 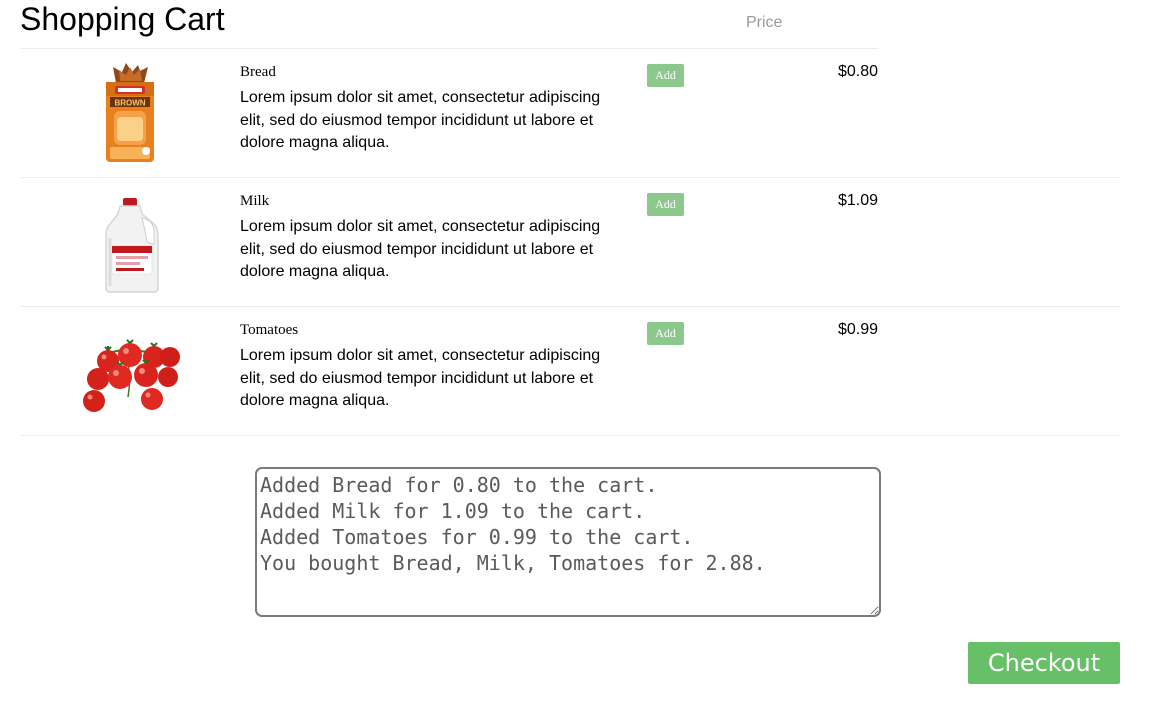 I want to click on product-name: Tomatoes, so click(x=269, y=330).